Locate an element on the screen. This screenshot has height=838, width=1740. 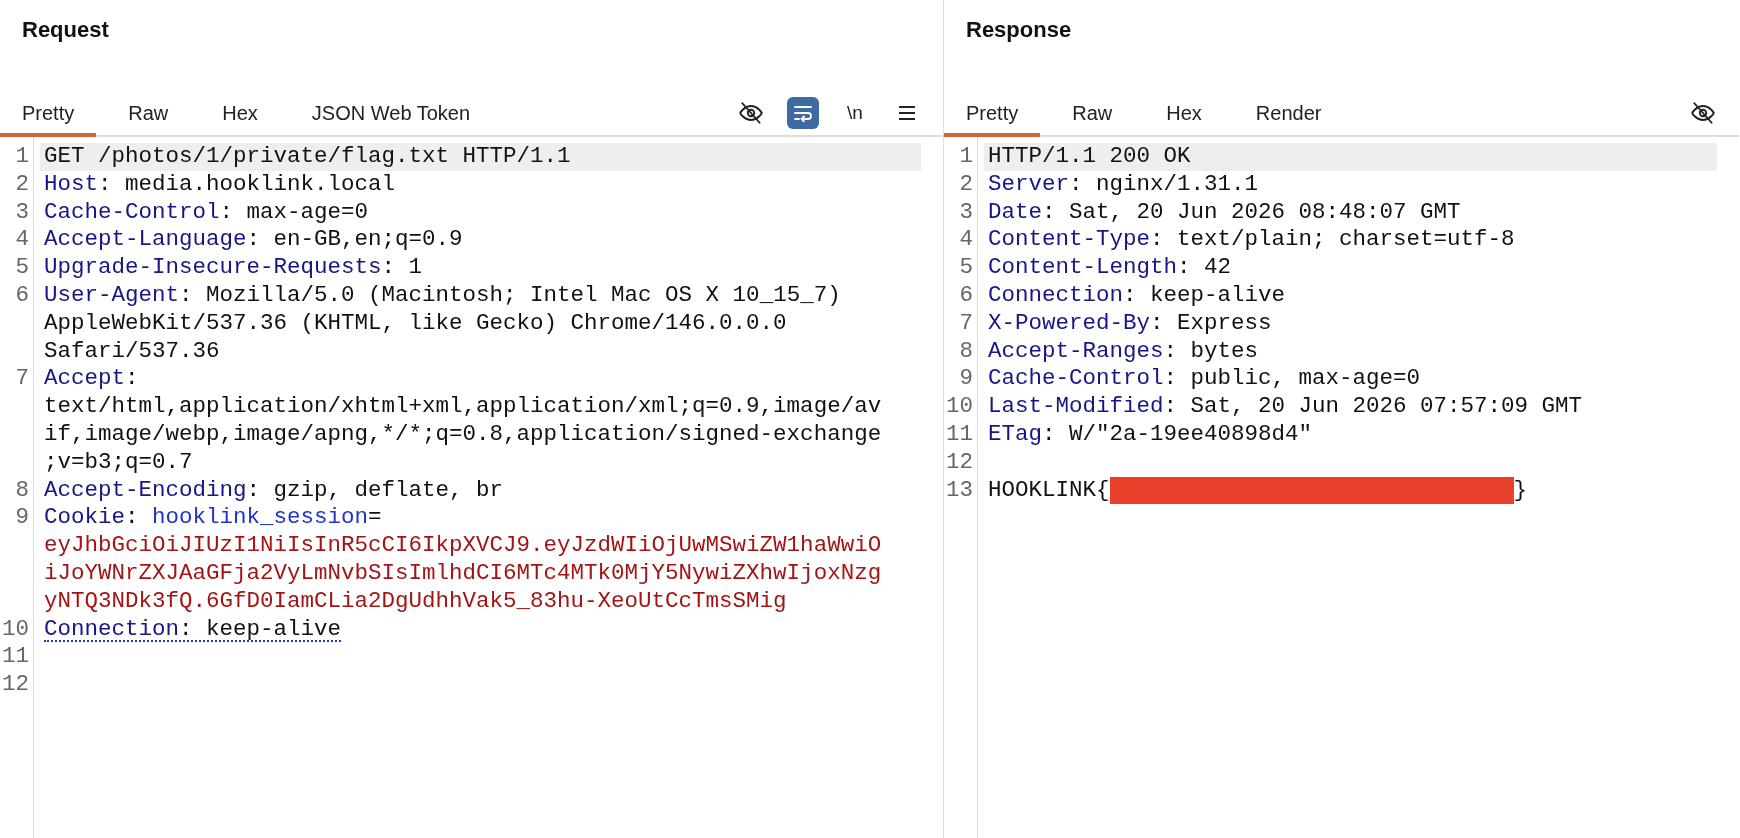
code-text: : Mozilla/5.0 (Macintosh; Intel Mac OS X 10_15_7) is located at coordinates (510, 295).